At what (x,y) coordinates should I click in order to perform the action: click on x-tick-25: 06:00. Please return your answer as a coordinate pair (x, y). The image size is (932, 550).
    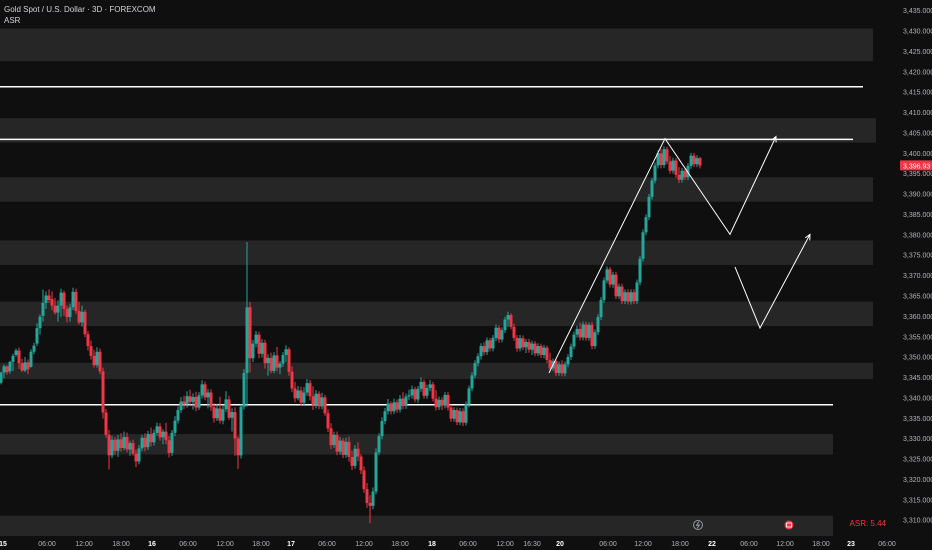
    Looking at the image, I should click on (887, 544).